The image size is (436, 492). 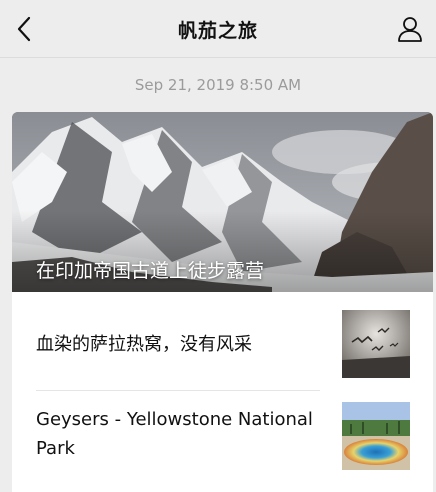 I want to click on geyser-image, so click(x=376, y=436).